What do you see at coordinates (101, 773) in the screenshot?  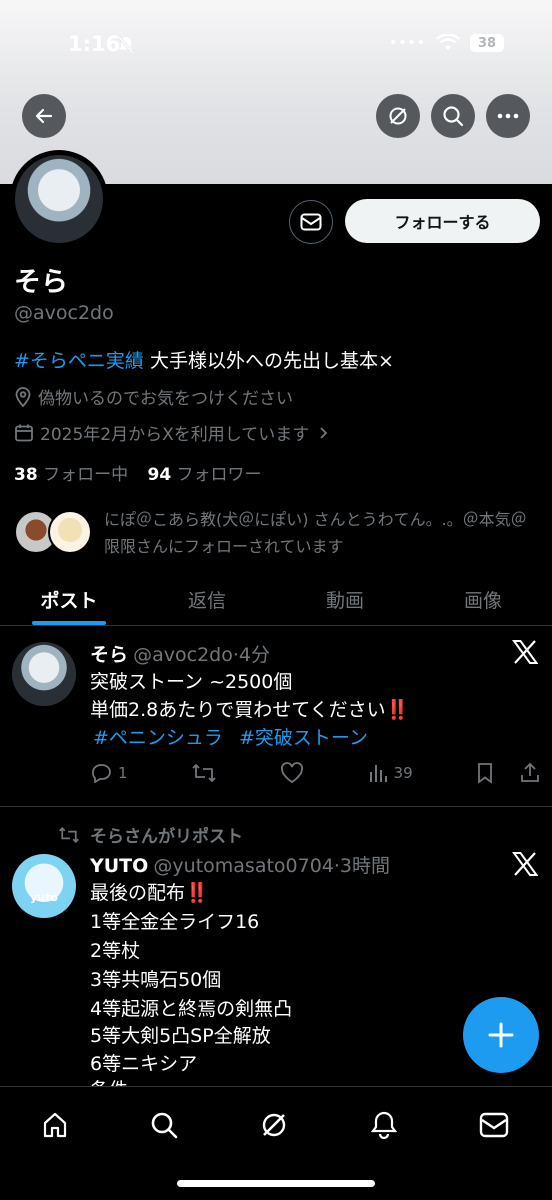 I see `reply-icon` at bounding box center [101, 773].